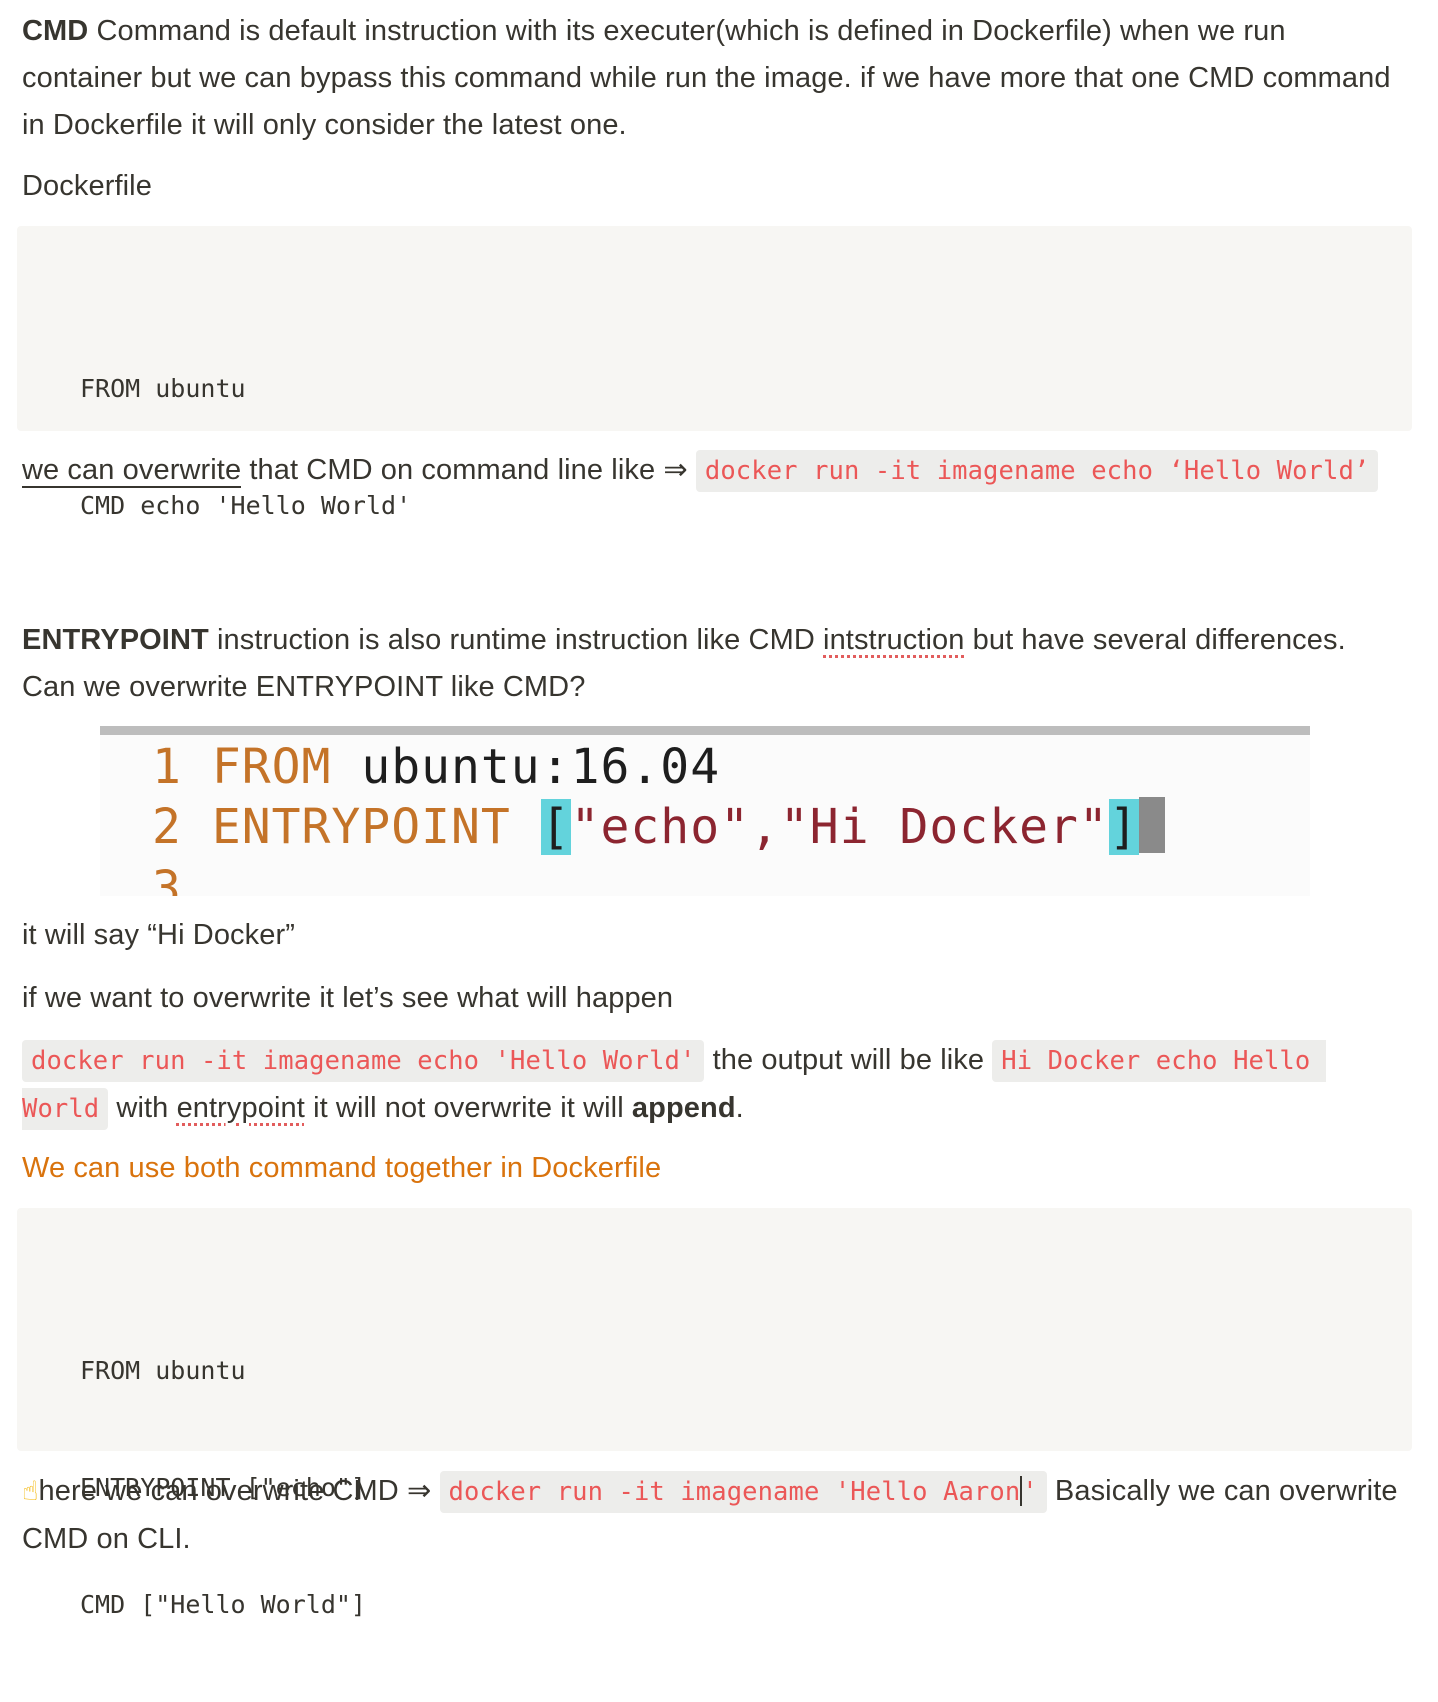  I want to click on dockerfile-label: Dockerfile, so click(714, 186).